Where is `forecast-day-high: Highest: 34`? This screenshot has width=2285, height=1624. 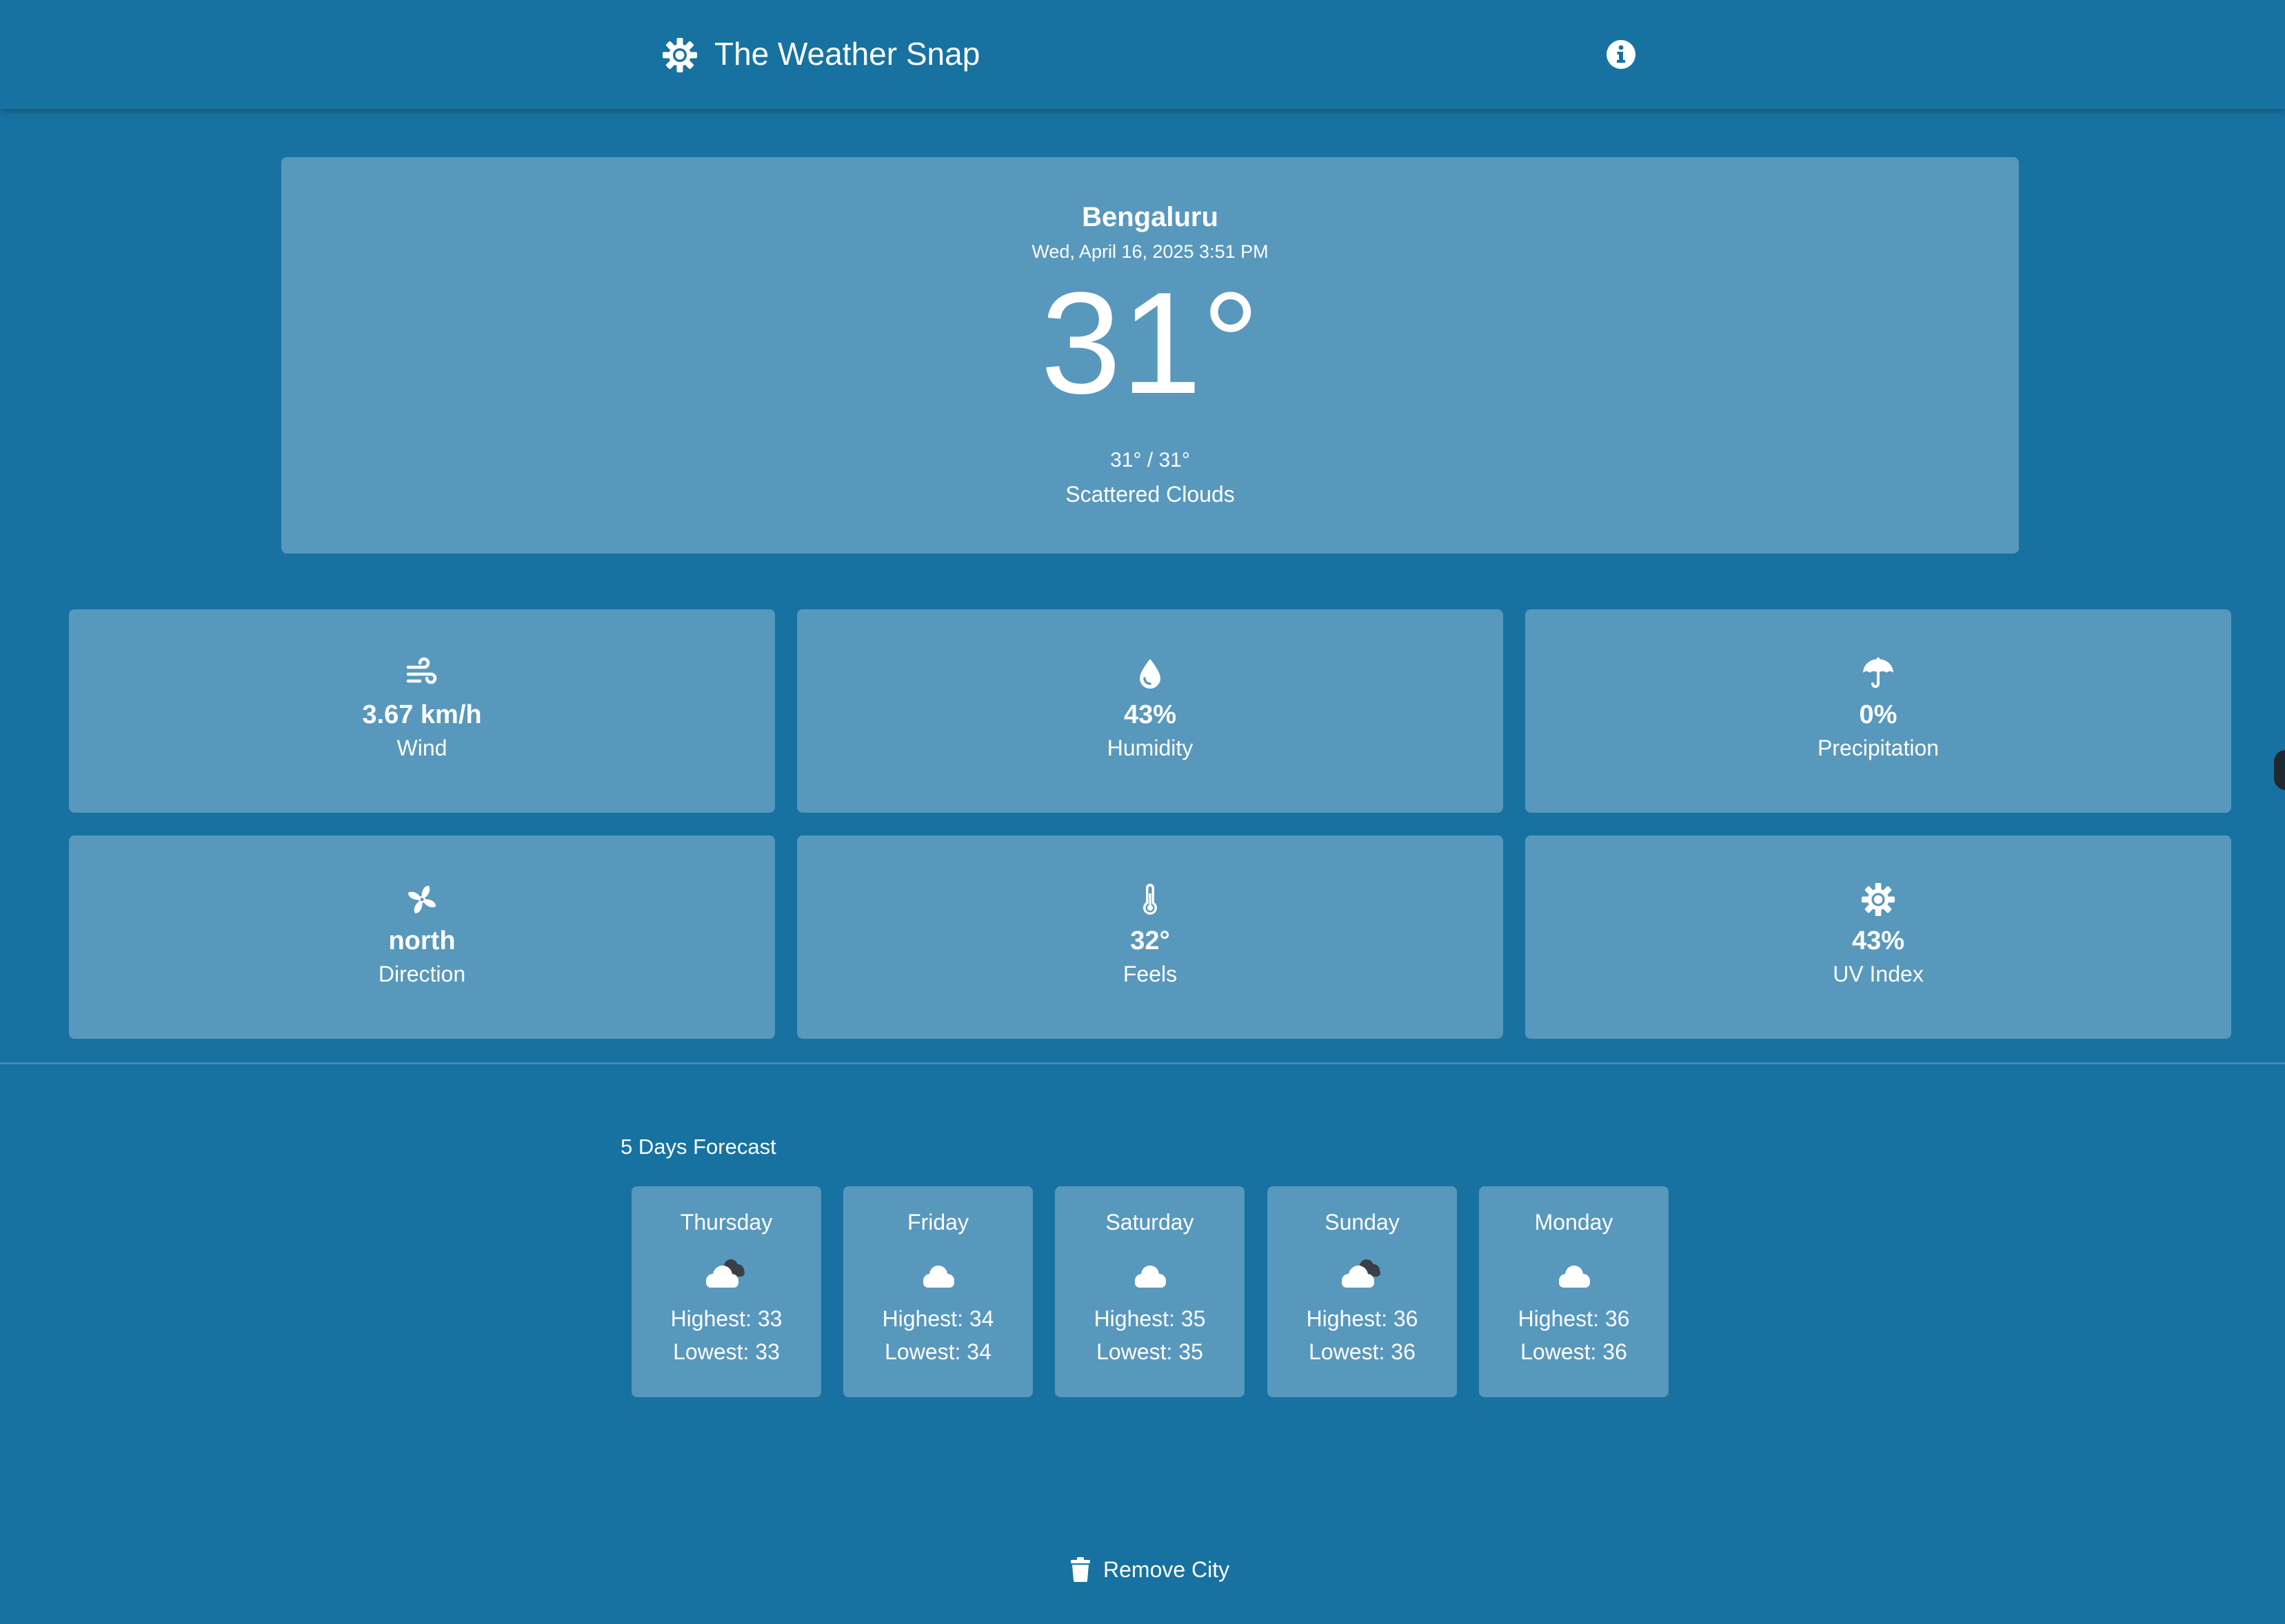
forecast-day-high: Highest: 34 is located at coordinates (938, 1318).